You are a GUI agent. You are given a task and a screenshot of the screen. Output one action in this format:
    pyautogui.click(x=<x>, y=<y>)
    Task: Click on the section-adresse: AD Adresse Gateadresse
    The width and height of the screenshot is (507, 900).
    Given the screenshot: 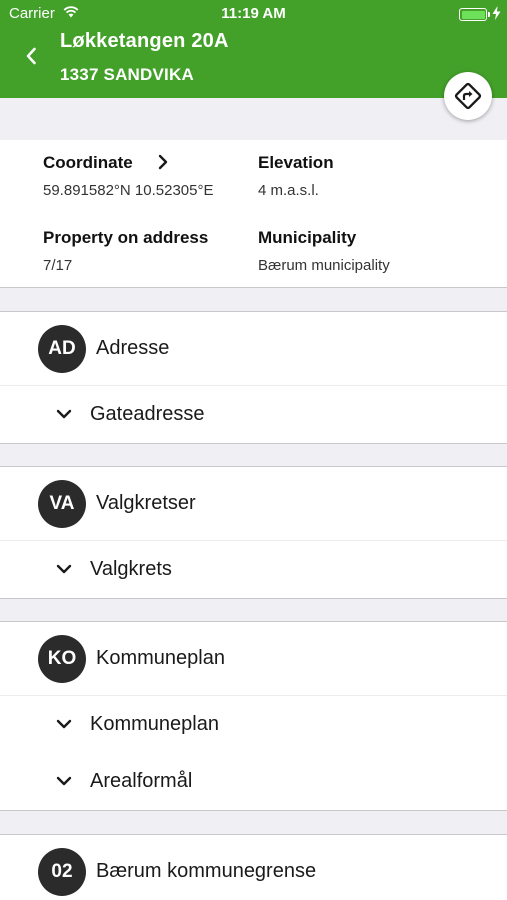 What is the action you would take?
    pyautogui.click(x=253, y=377)
    